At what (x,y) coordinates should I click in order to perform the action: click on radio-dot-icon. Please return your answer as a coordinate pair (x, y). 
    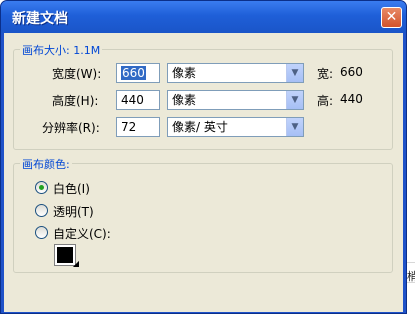
    Looking at the image, I should click on (41, 187).